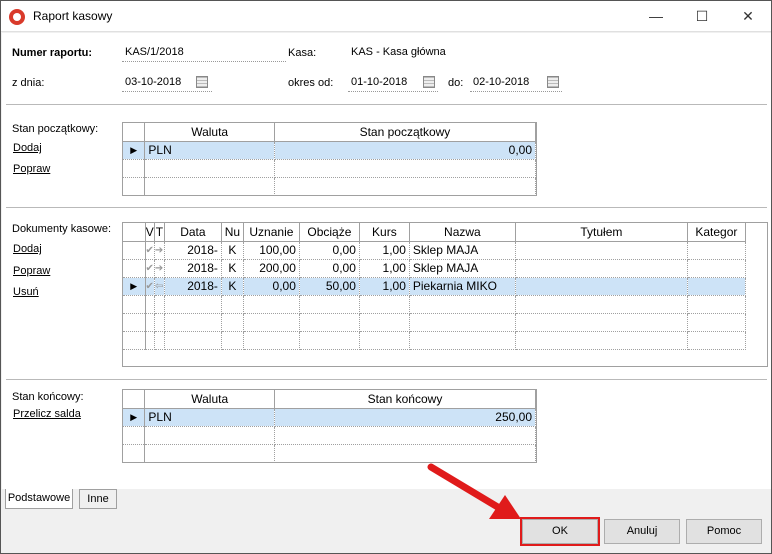 The width and height of the screenshot is (772, 554). Describe the element at coordinates (560, 531) in the screenshot. I see `ok-button: OK` at that location.